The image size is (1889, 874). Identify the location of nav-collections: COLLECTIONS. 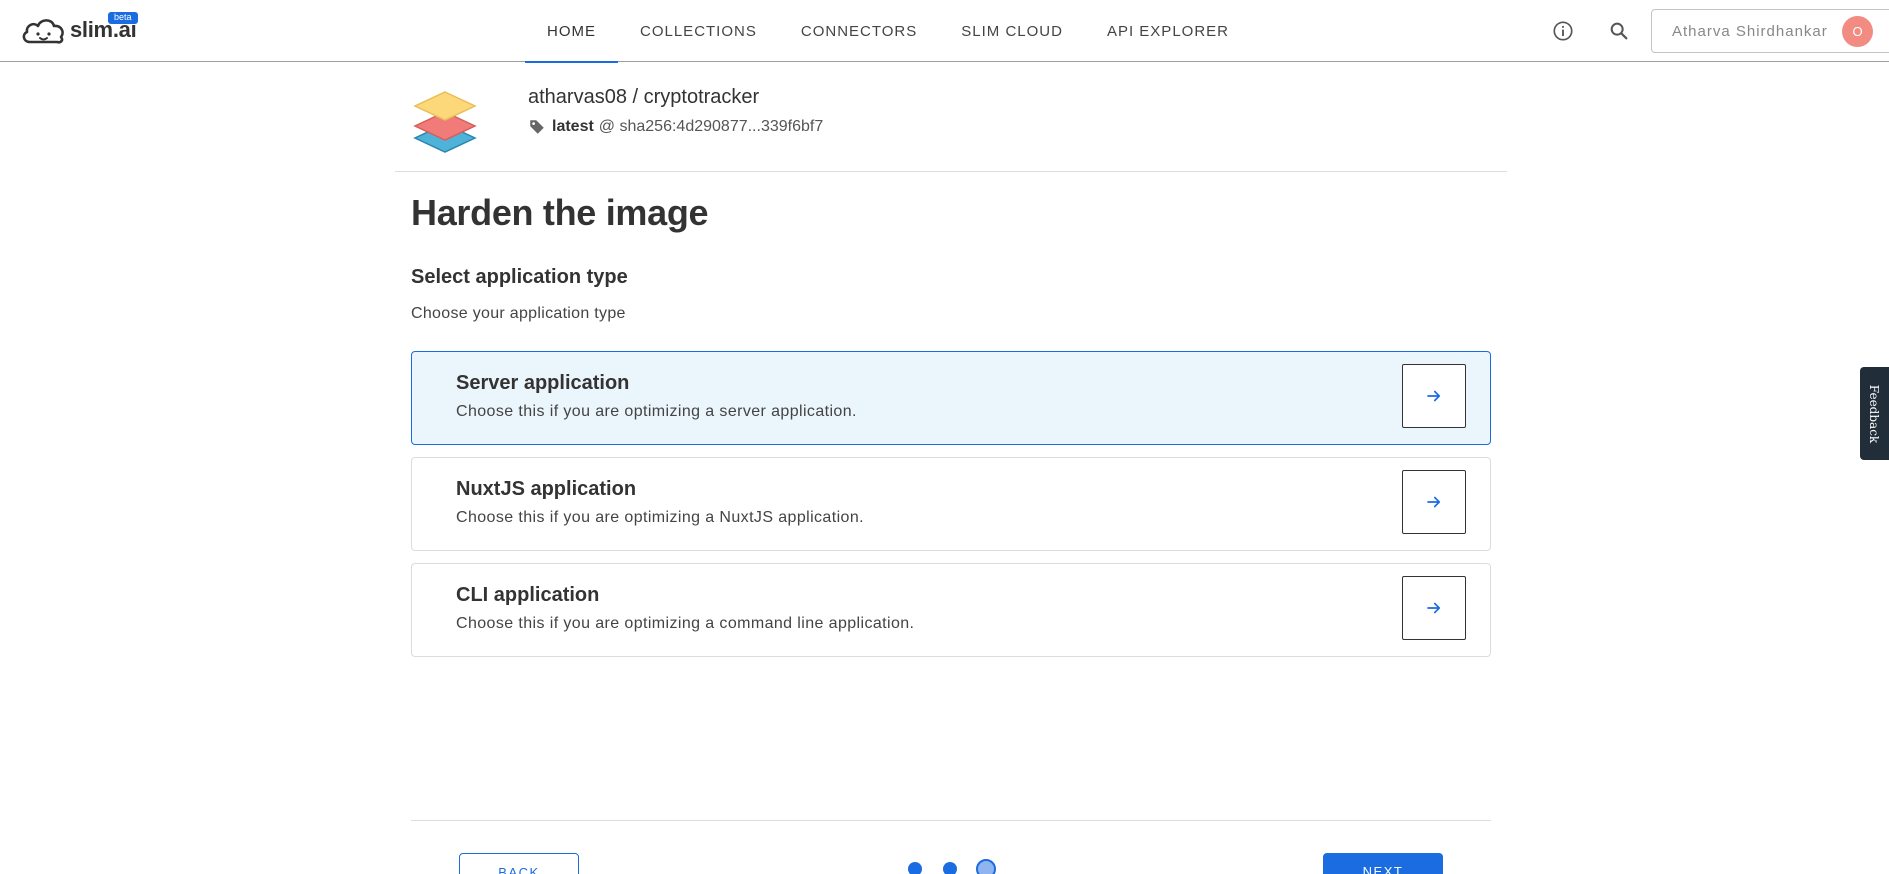
(698, 31).